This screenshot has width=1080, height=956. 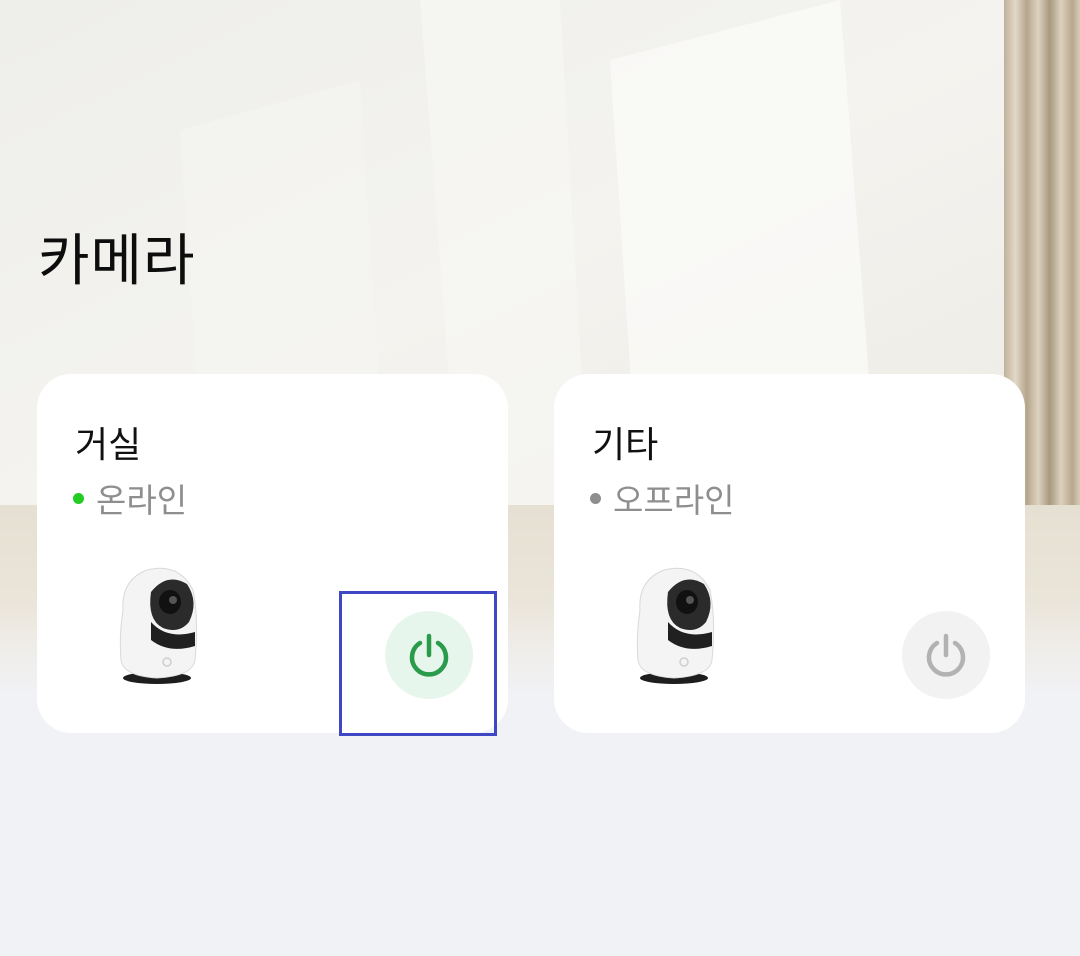 I want to click on status-indicator: 온라인, so click(x=130, y=498).